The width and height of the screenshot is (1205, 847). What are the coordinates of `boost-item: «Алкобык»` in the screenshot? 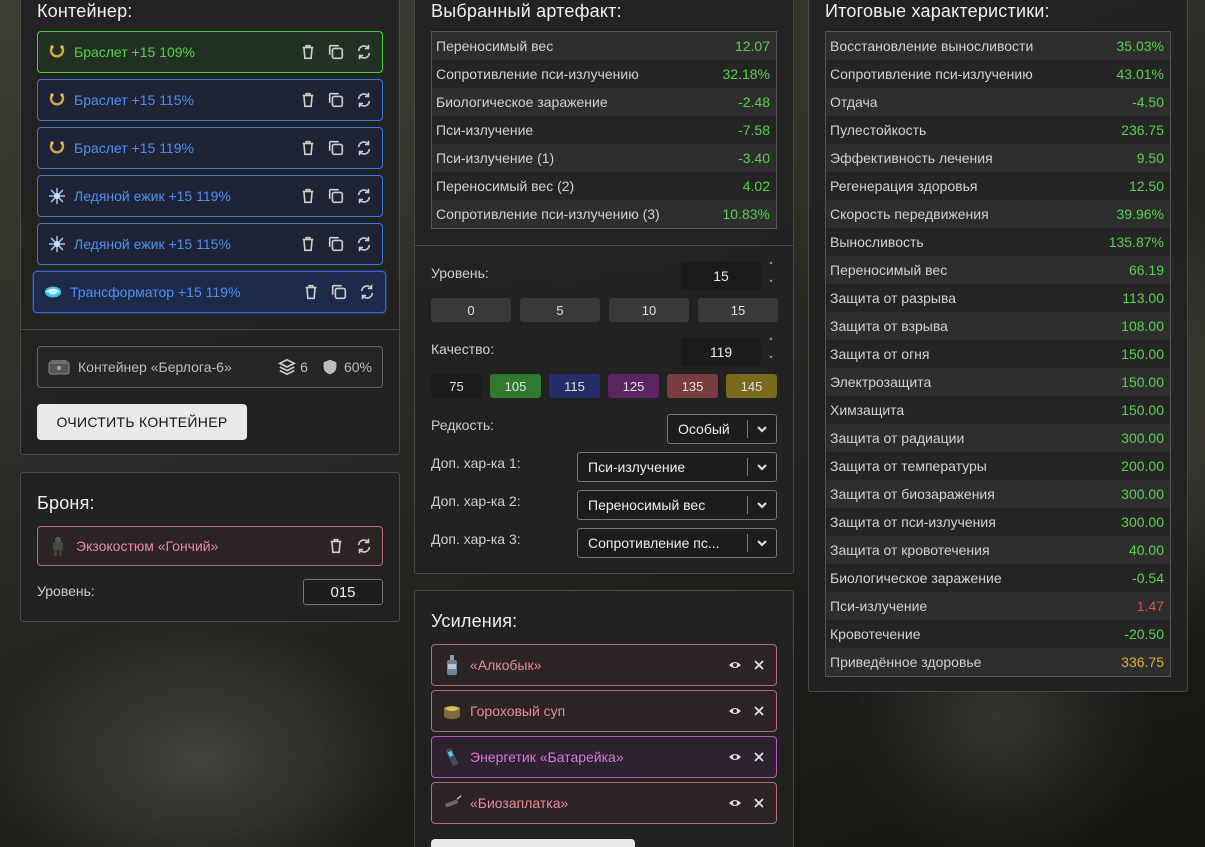 It's located at (604, 665).